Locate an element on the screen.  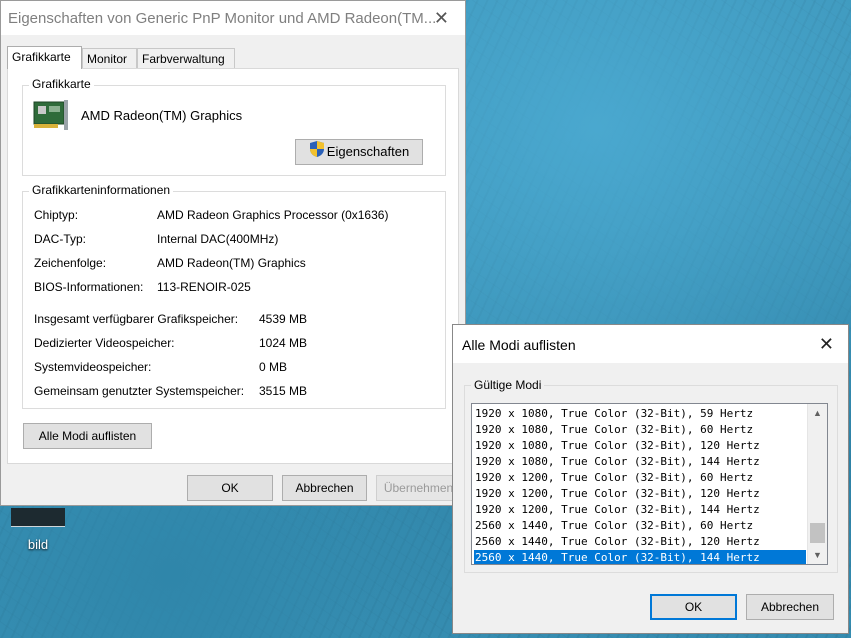
dialog-close-icon: ✕ is located at coordinates (826, 344).